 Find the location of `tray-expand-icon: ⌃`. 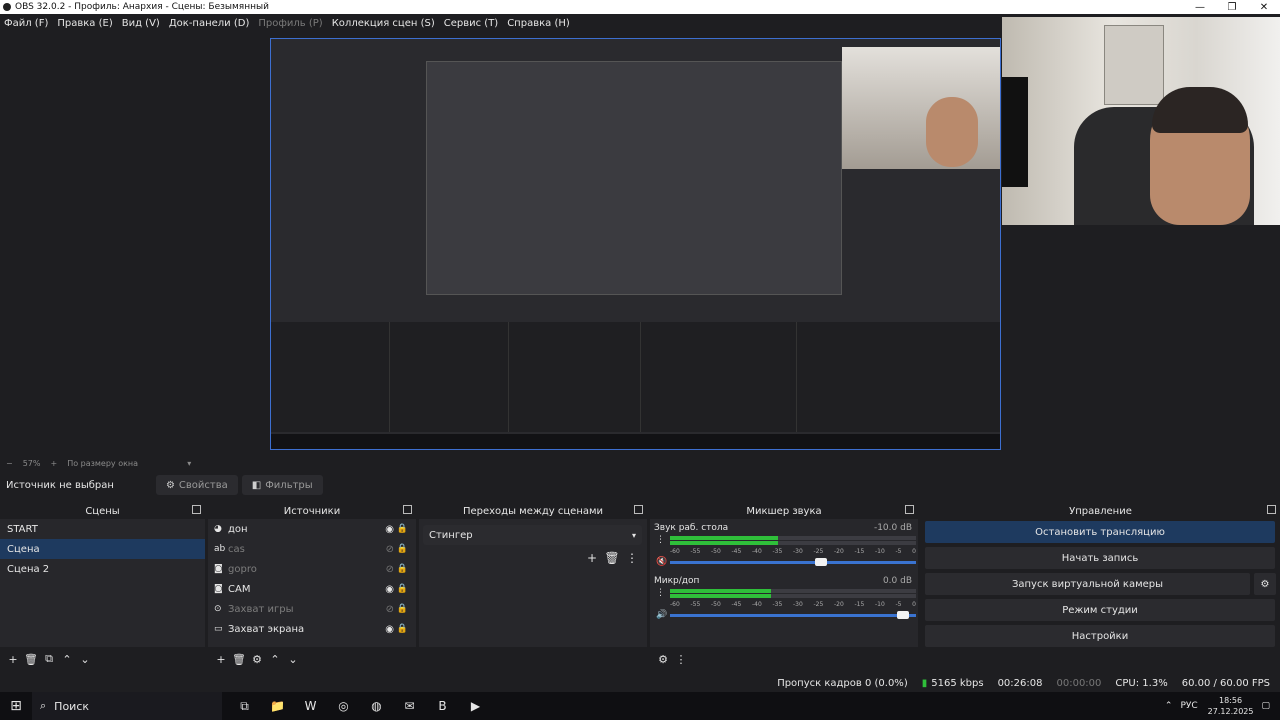

tray-expand-icon: ⌃ is located at coordinates (1169, 706).